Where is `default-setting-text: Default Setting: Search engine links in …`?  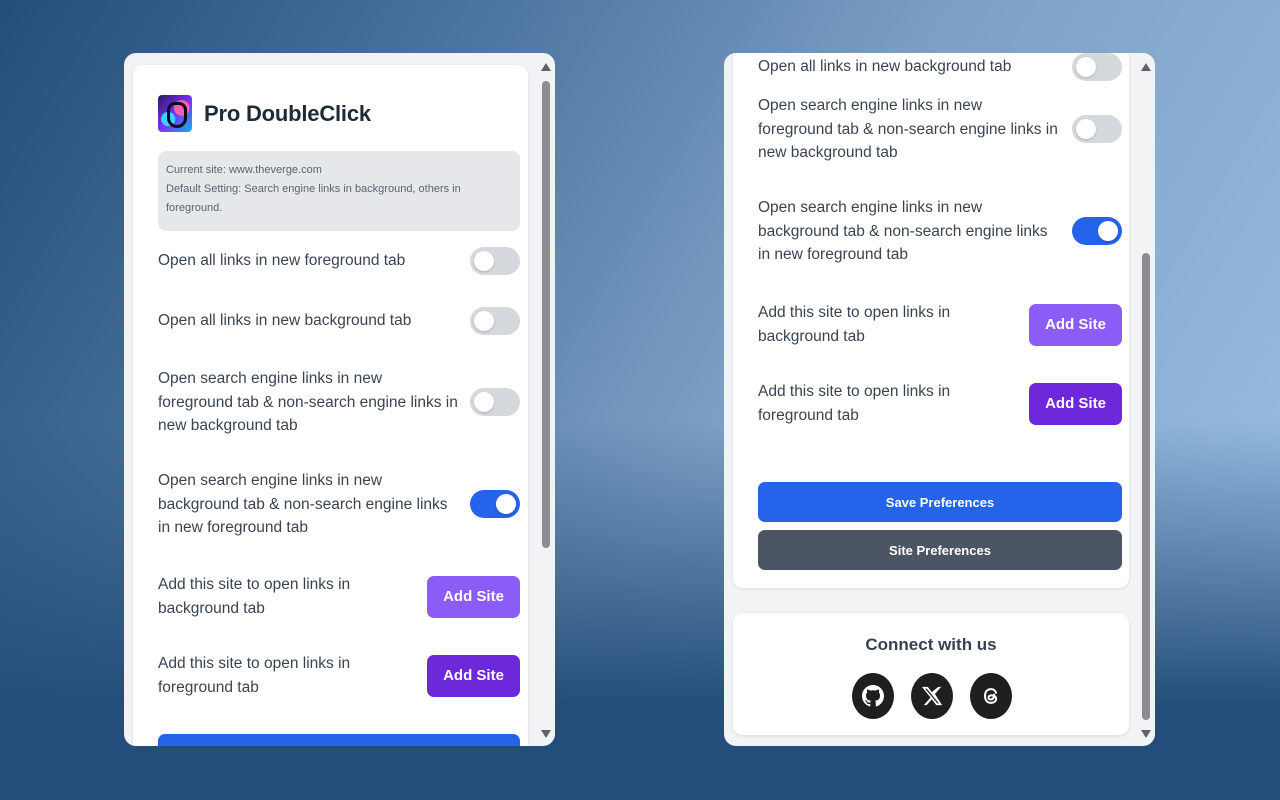
default-setting-text: Default Setting: Search engine links in … is located at coordinates (313, 198).